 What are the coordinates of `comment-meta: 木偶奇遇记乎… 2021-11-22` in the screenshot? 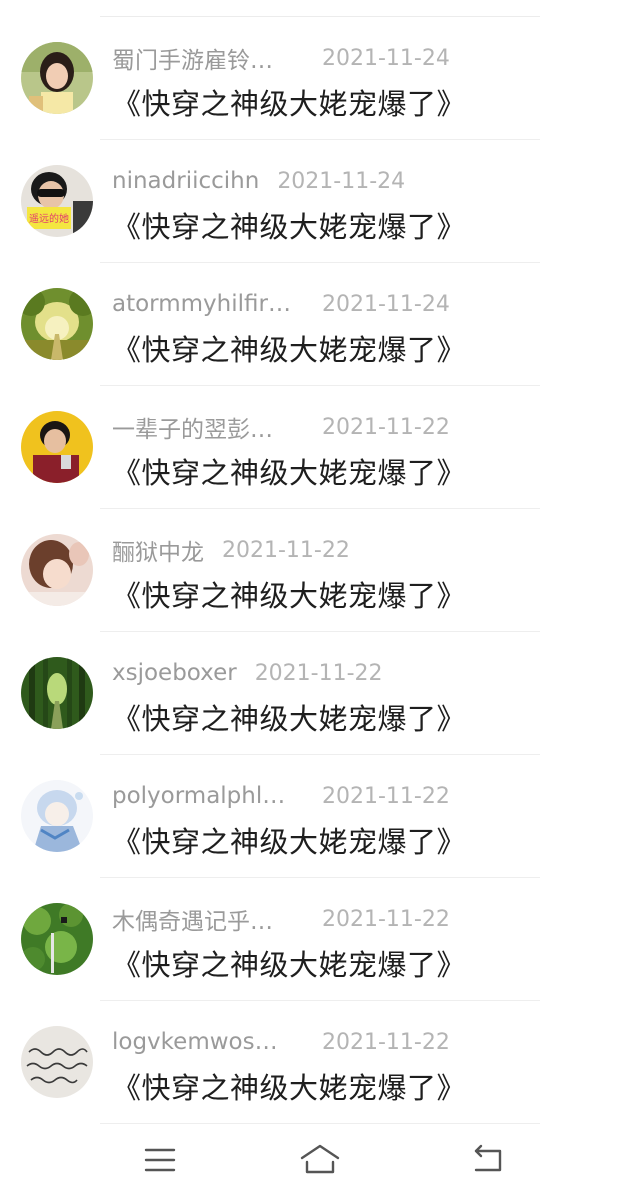 It's located at (281, 919).